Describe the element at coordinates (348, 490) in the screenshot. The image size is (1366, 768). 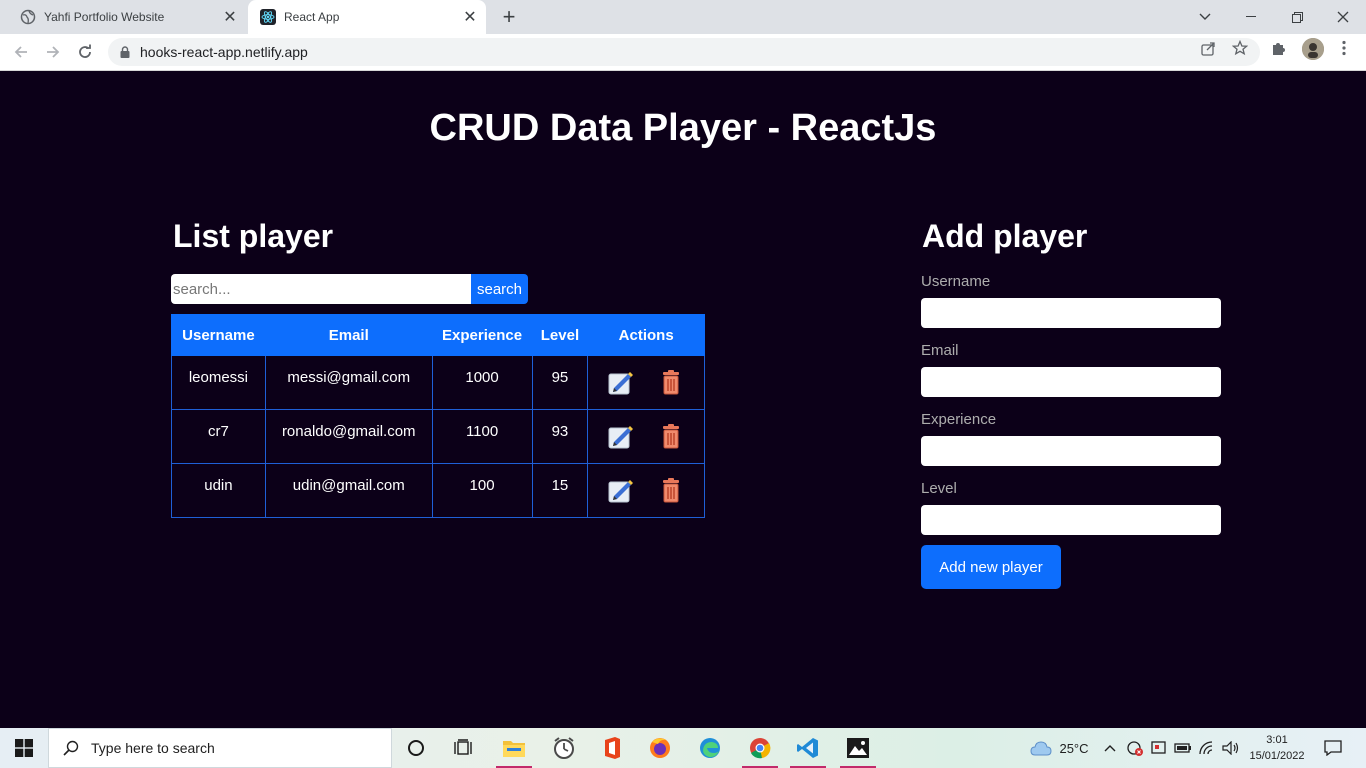
I see `cell-email: udin@gmail.com` at that location.